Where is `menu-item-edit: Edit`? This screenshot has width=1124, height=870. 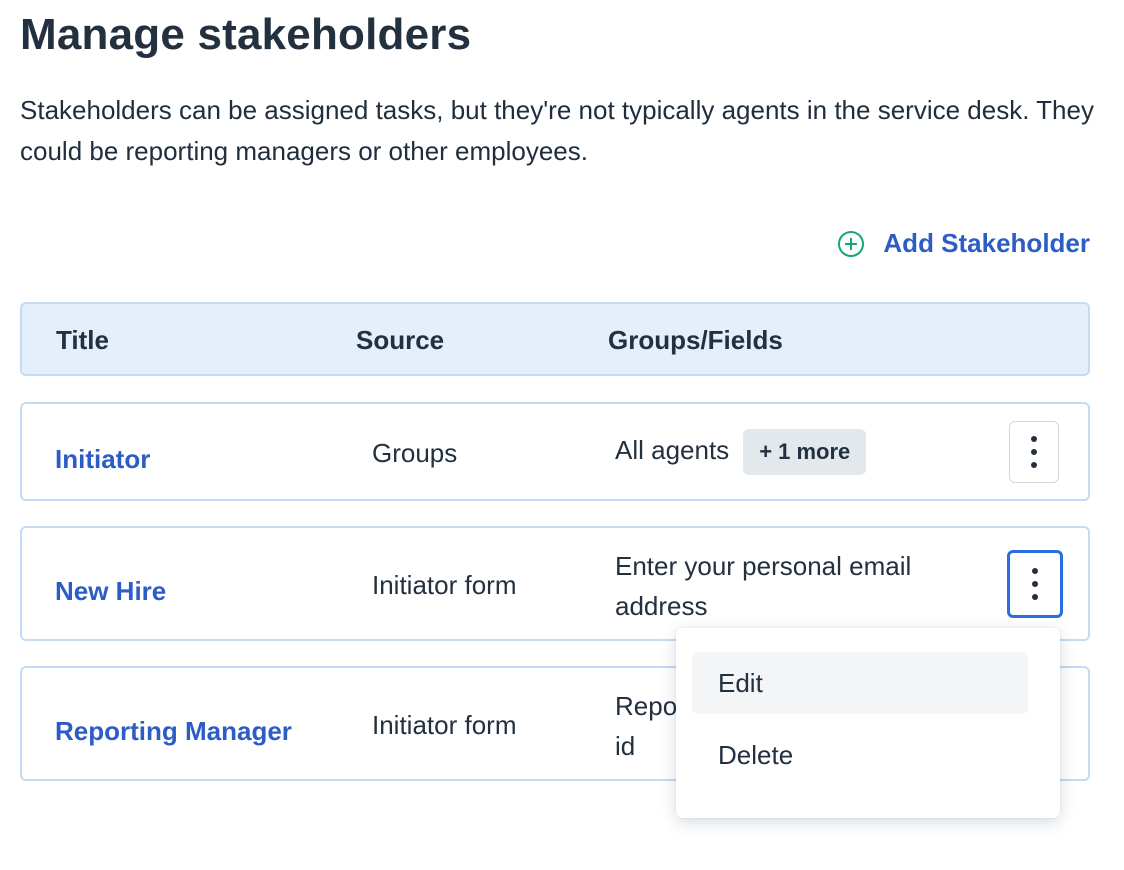 menu-item-edit: Edit is located at coordinates (860, 683).